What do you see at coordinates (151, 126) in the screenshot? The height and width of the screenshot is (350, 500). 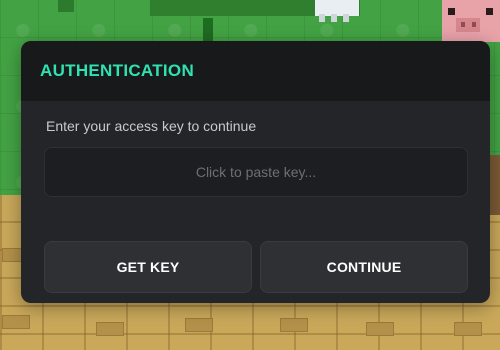 I see `access-key-prompt: Enter your access key to continue` at bounding box center [151, 126].